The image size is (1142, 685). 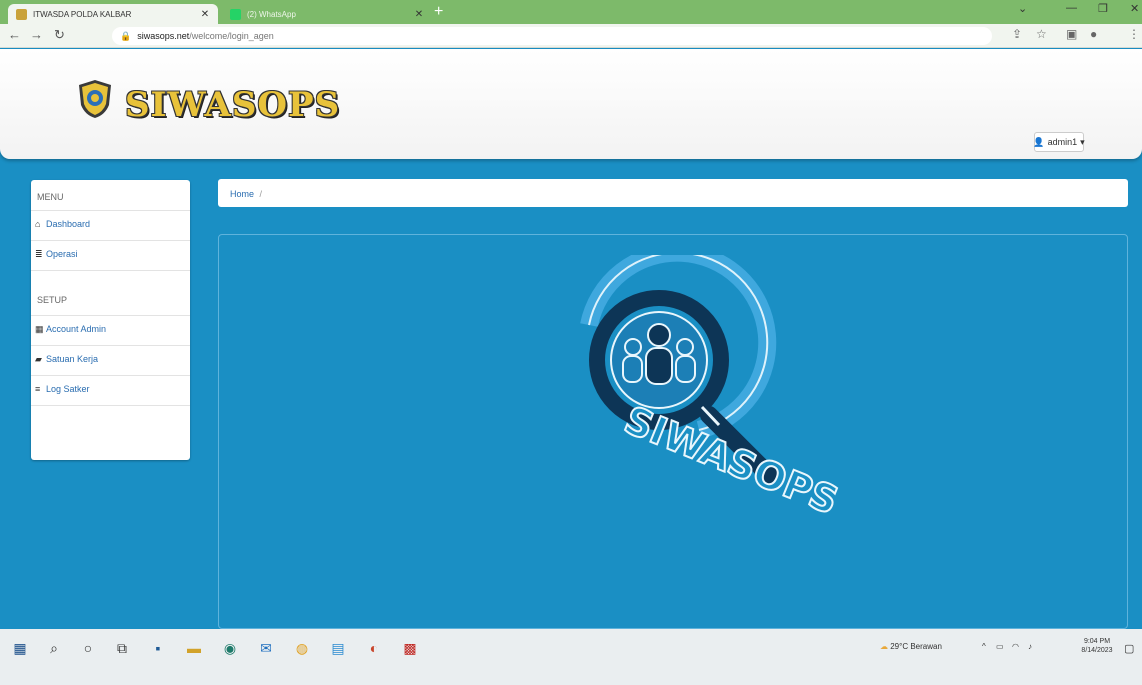 I want to click on table-icon: ▦, so click(x=39, y=329).